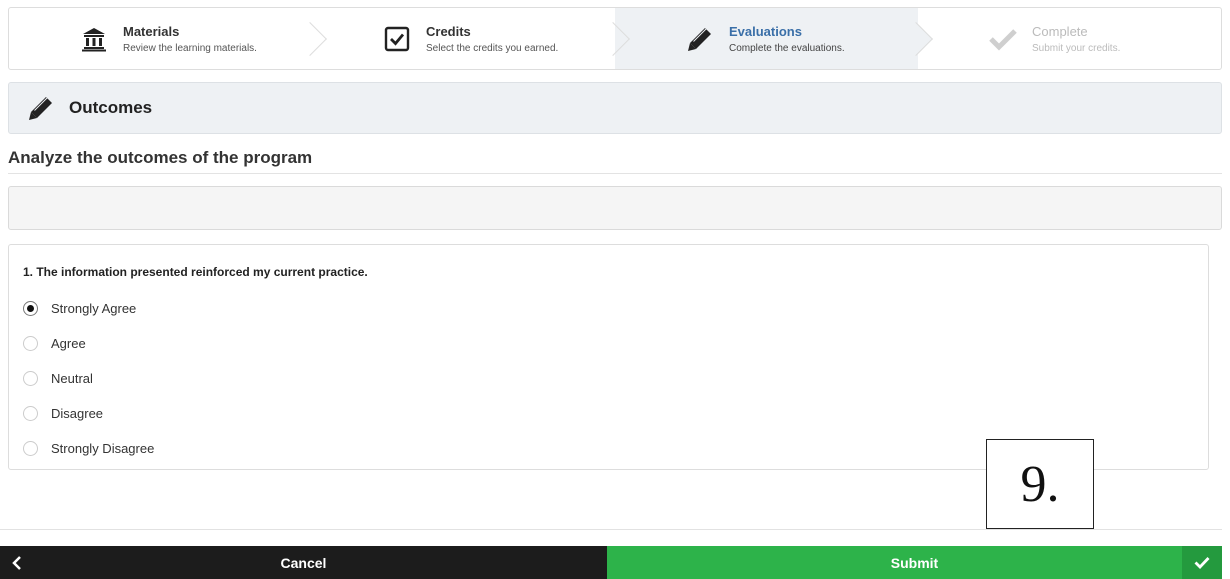 This screenshot has width=1230, height=579. What do you see at coordinates (94, 39) in the screenshot?
I see `institution-icon` at bounding box center [94, 39].